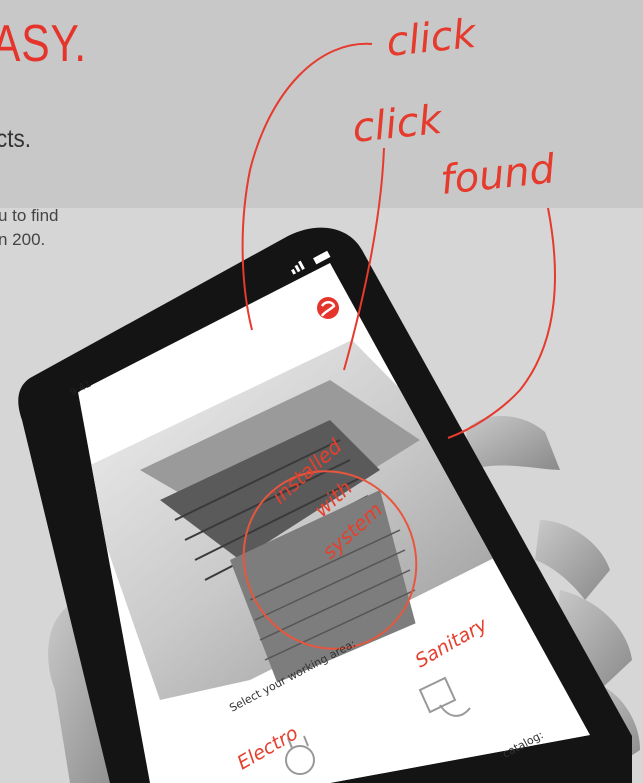  Describe the element at coordinates (497, 175) in the screenshot. I see `annotation-found: found` at that location.